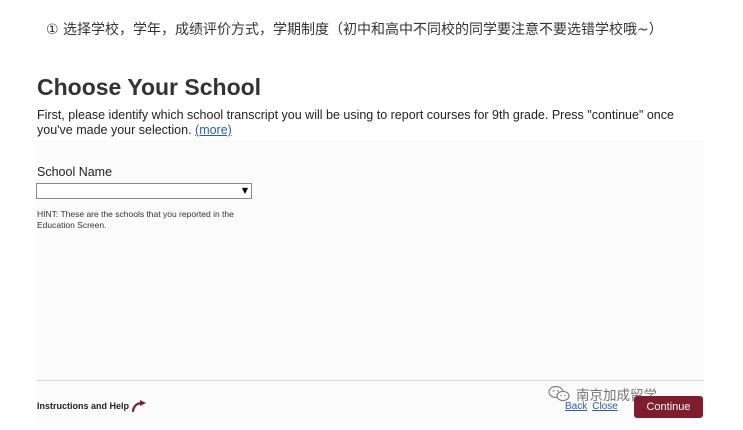 The height and width of the screenshot is (430, 743). What do you see at coordinates (75, 172) in the screenshot?
I see `school-name-label: School Name` at bounding box center [75, 172].